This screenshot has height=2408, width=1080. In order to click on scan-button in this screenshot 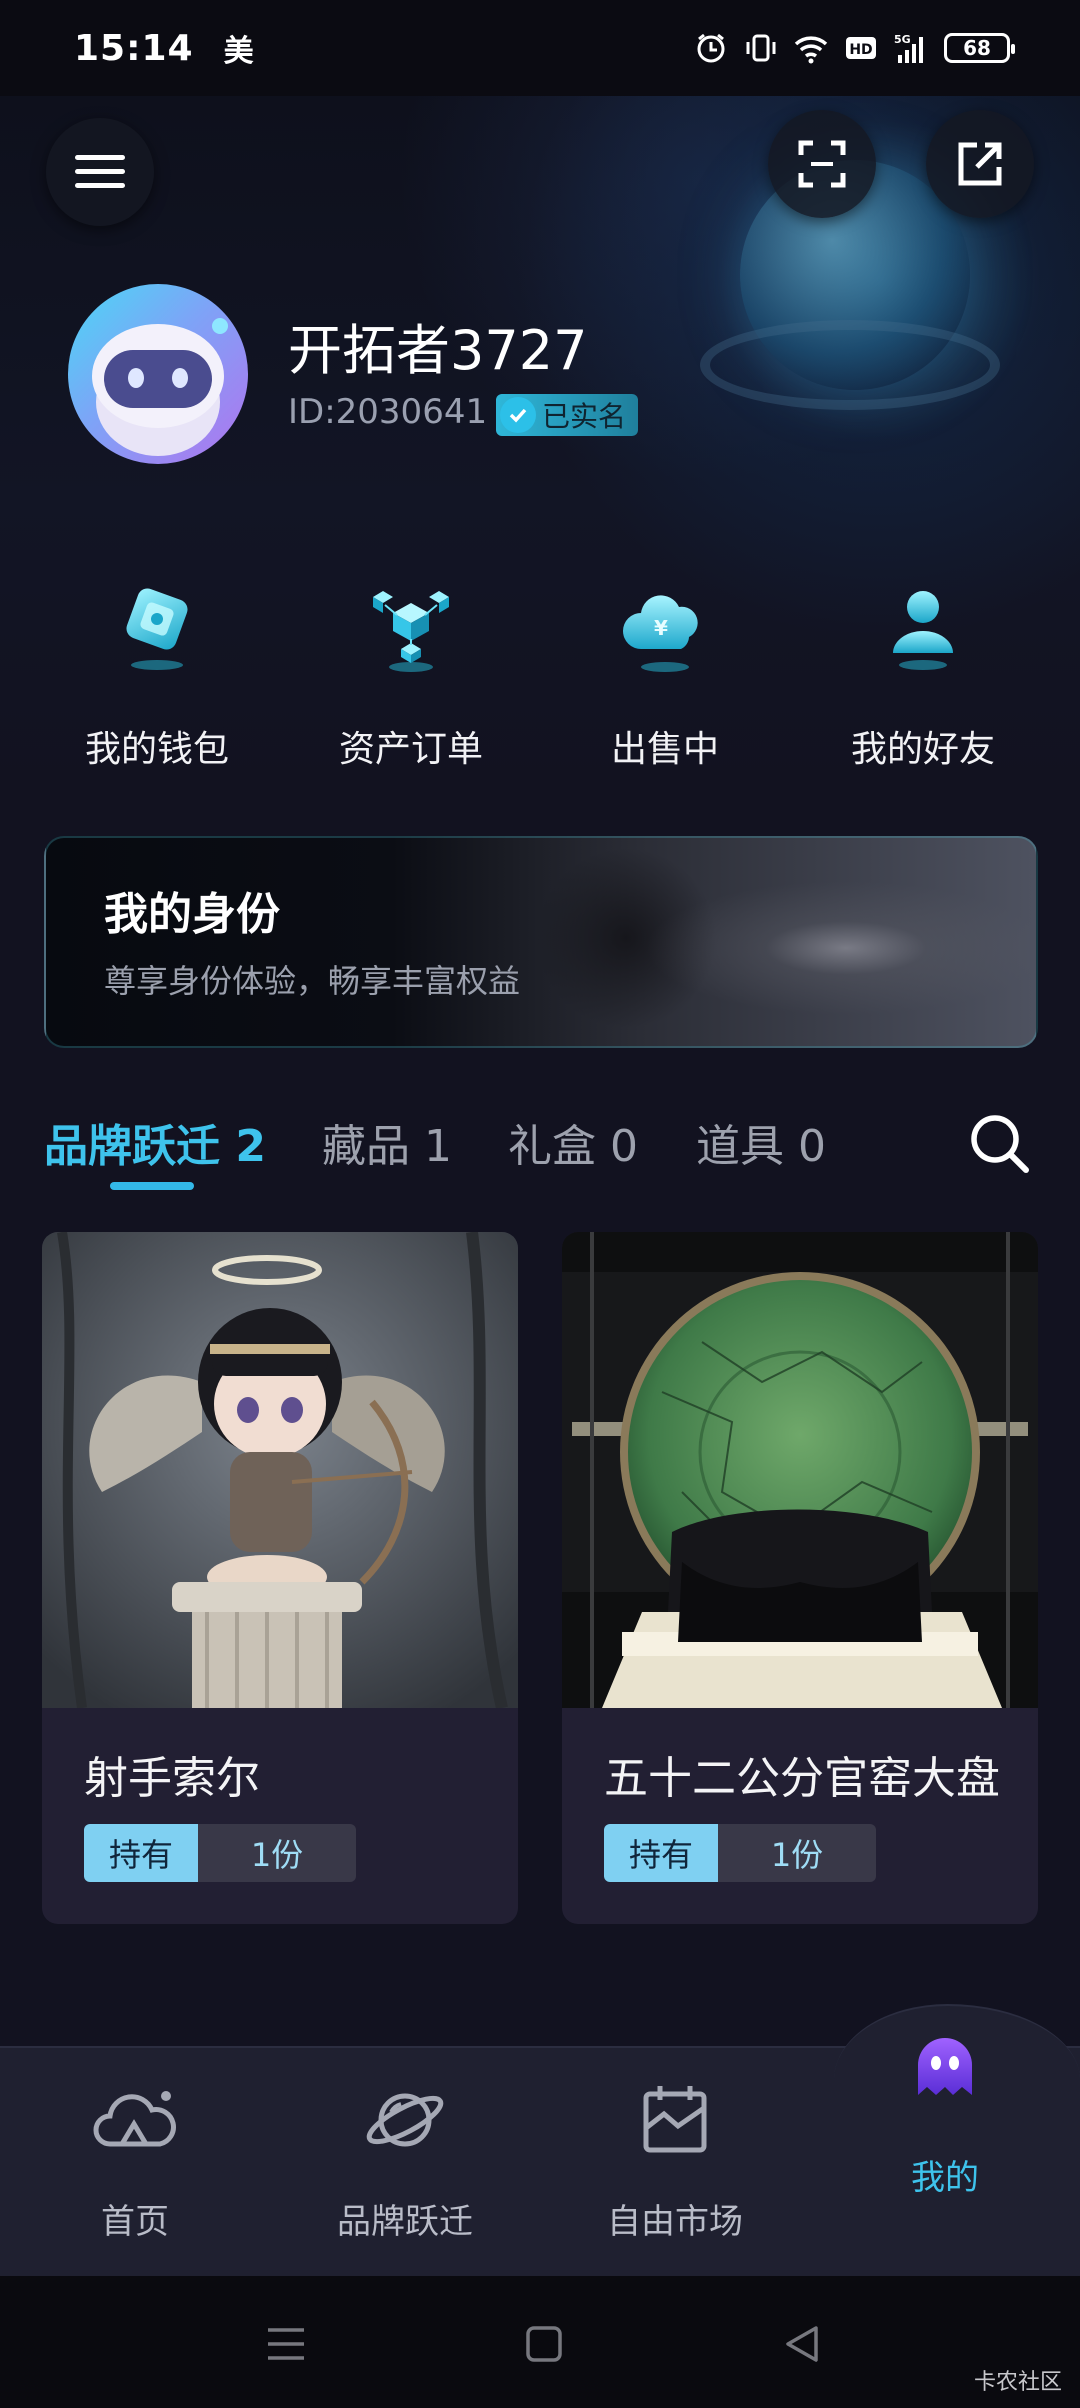, I will do `click(822, 164)`.